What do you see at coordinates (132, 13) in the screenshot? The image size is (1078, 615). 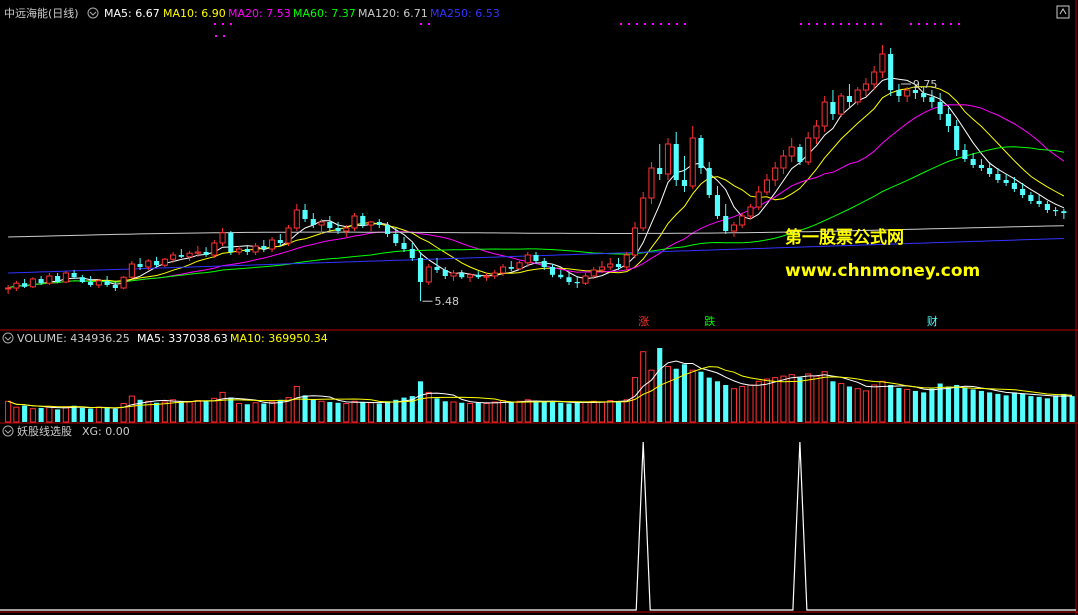 I see `ma5-label: MA5: 6.67` at bounding box center [132, 13].